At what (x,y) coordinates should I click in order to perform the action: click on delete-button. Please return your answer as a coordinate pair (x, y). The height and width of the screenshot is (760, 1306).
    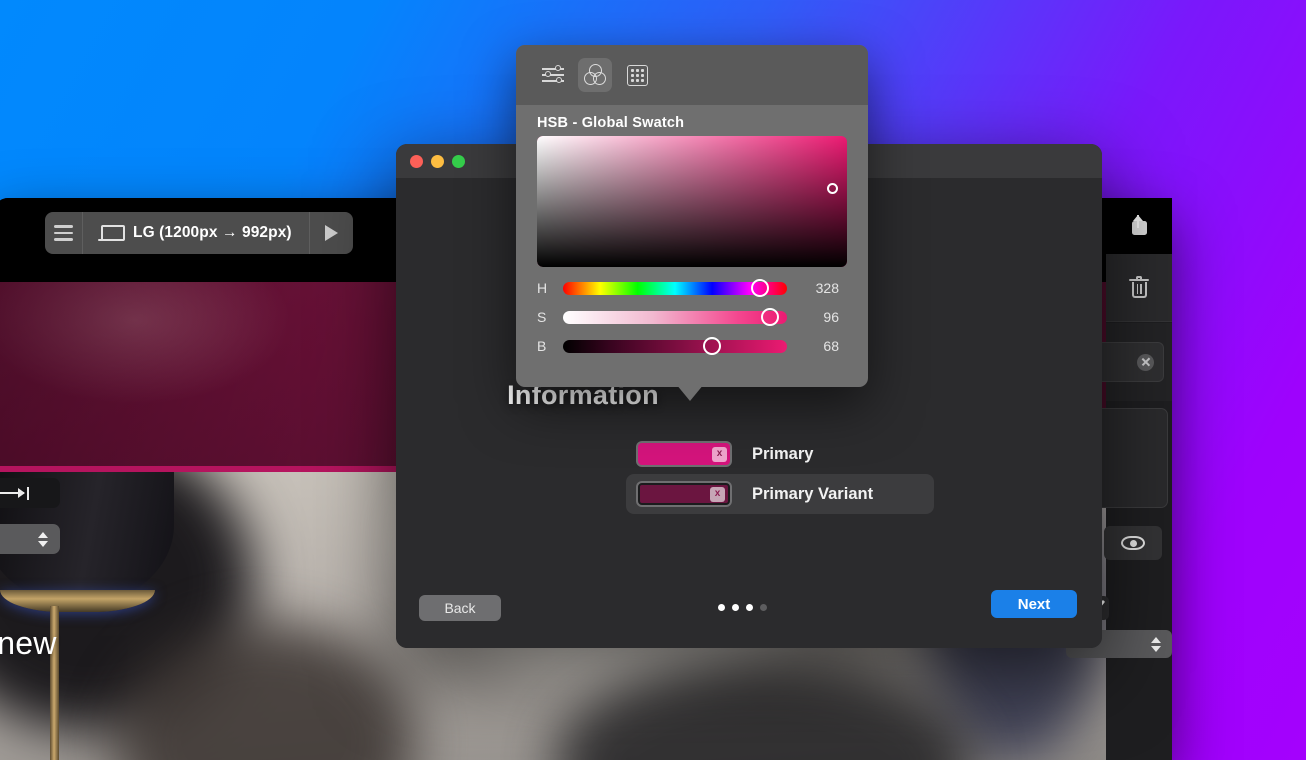
    Looking at the image, I should click on (1139, 288).